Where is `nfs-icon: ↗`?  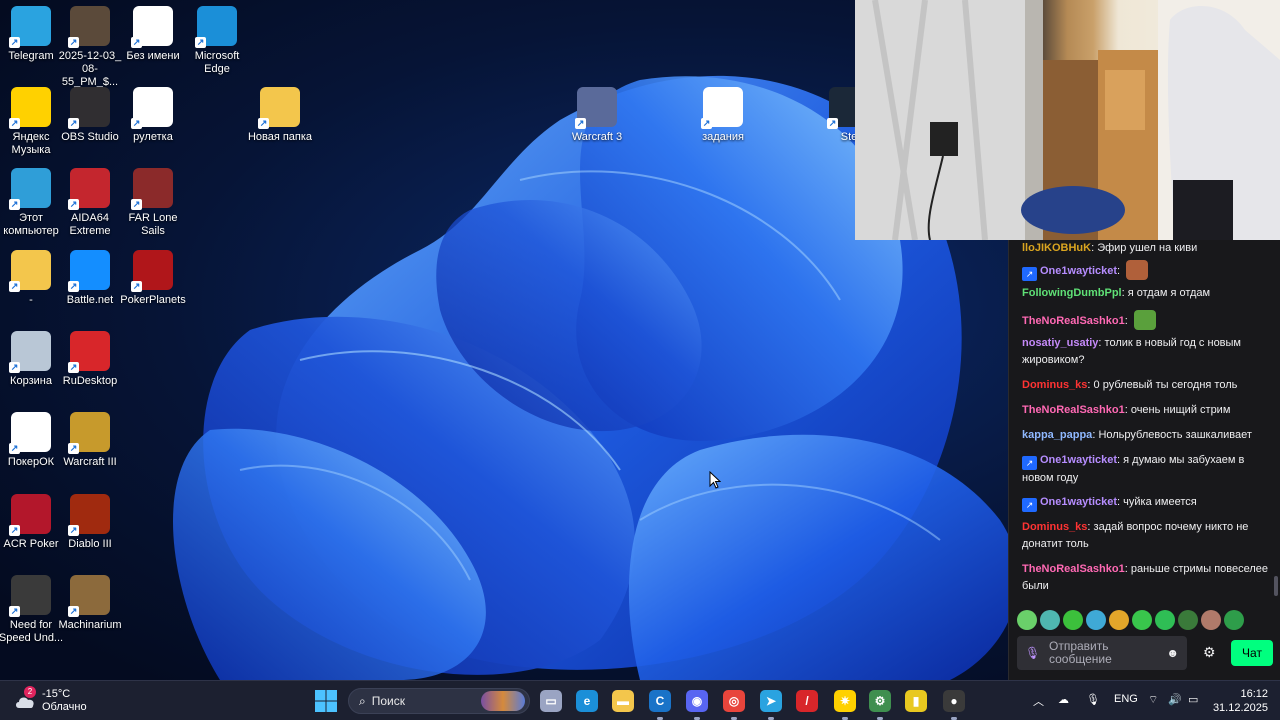
nfs-icon: ↗ is located at coordinates (30, 596).